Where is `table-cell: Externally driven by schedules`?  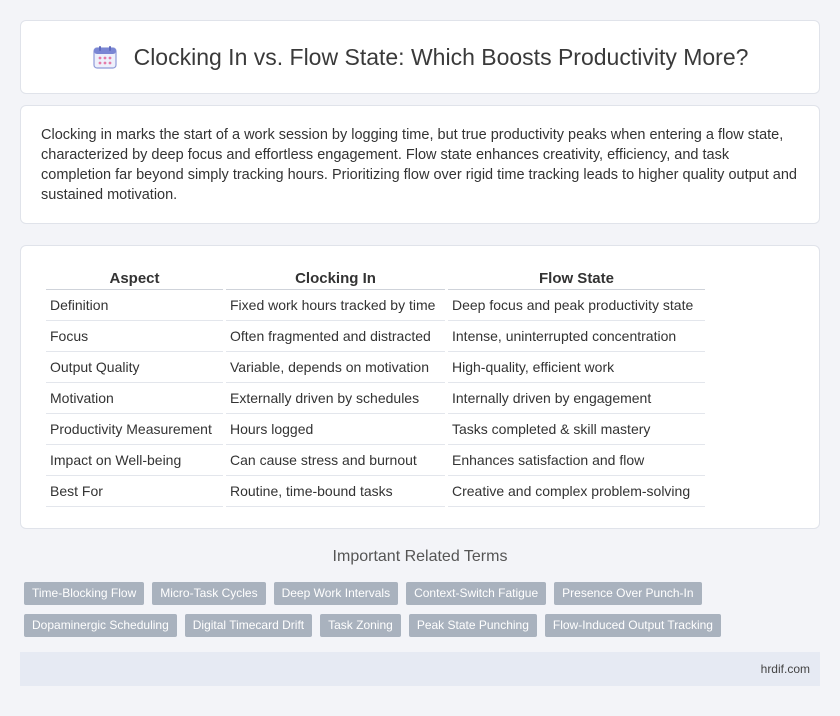 table-cell: Externally driven by schedules is located at coordinates (335, 398).